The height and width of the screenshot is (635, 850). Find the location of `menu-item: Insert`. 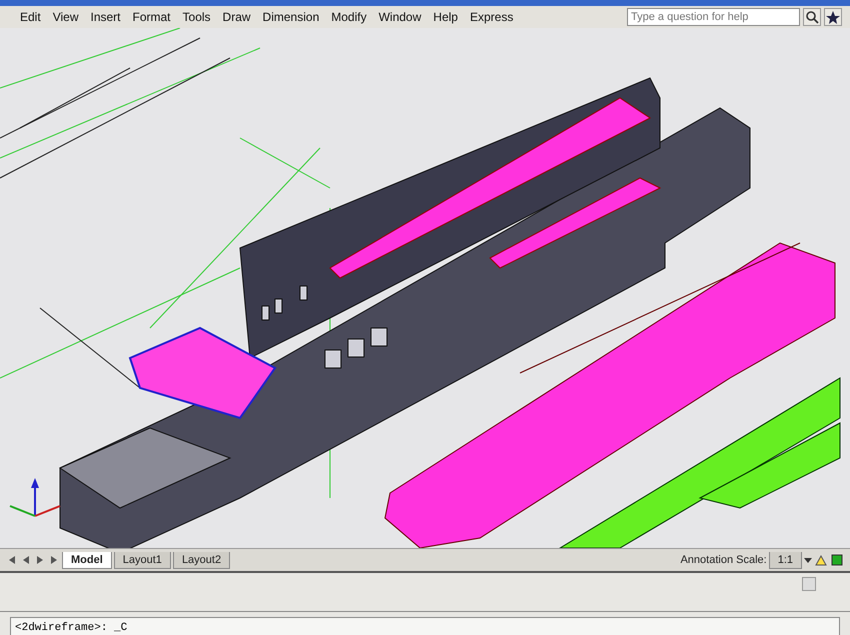

menu-item: Insert is located at coordinates (105, 14).